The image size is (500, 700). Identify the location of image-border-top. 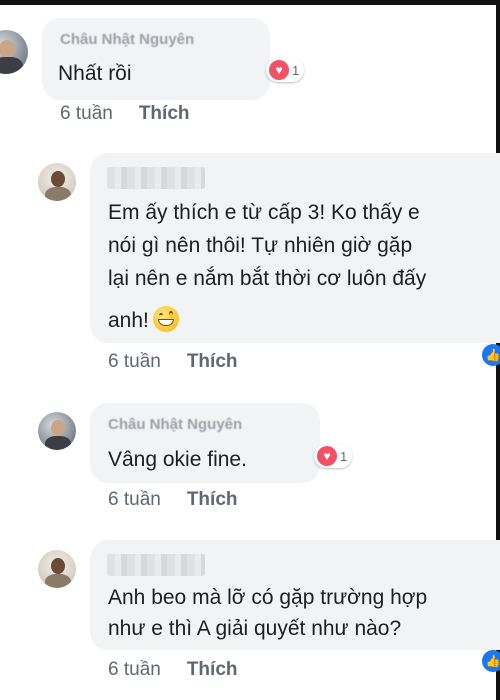
(250, 2).